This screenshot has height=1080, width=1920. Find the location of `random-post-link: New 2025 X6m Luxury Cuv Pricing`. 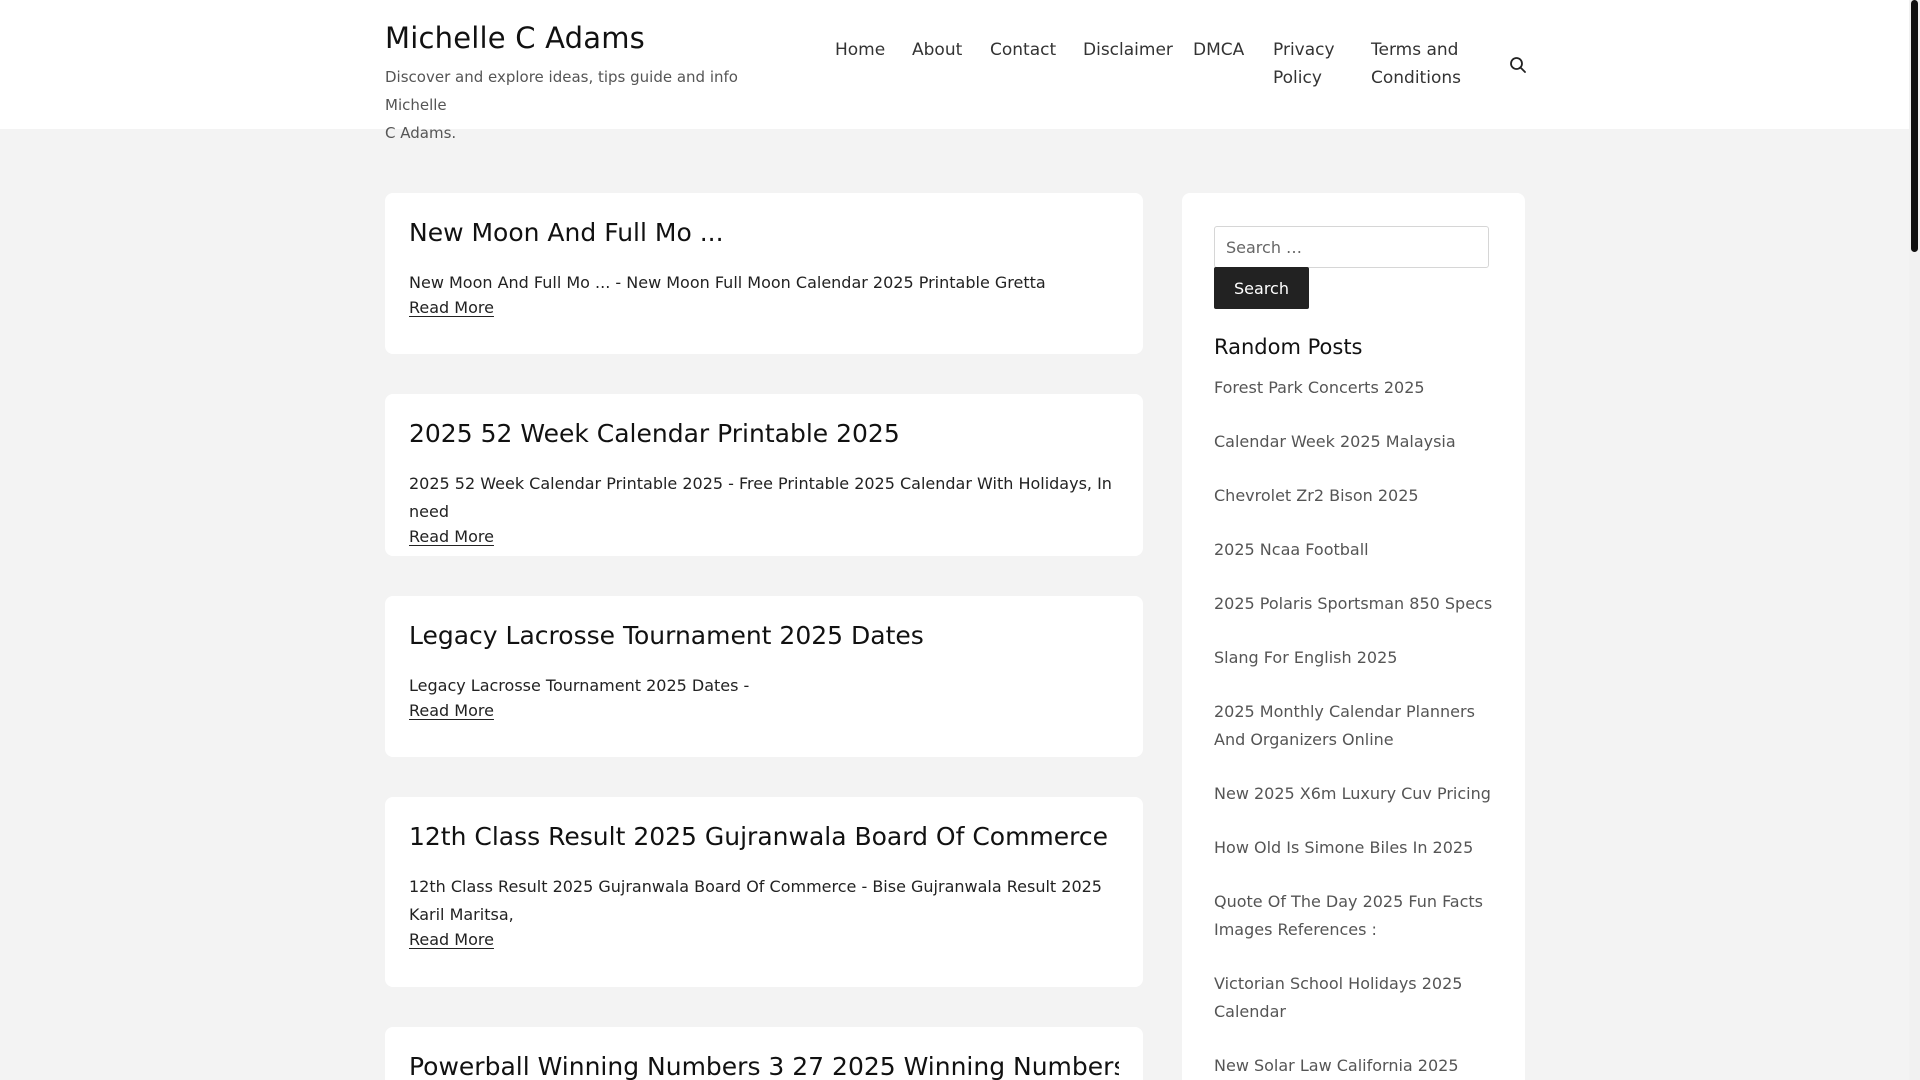

random-post-link: New 2025 X6m Luxury Cuv Pricing is located at coordinates (1359, 794).